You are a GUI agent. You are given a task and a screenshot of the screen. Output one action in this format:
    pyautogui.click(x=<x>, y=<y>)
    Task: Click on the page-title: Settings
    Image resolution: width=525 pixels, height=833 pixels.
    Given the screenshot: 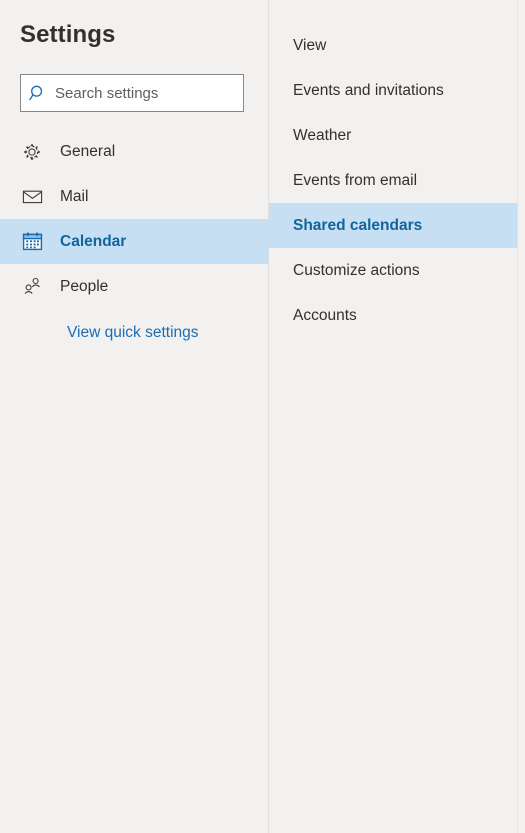 What is the action you would take?
    pyautogui.click(x=68, y=34)
    